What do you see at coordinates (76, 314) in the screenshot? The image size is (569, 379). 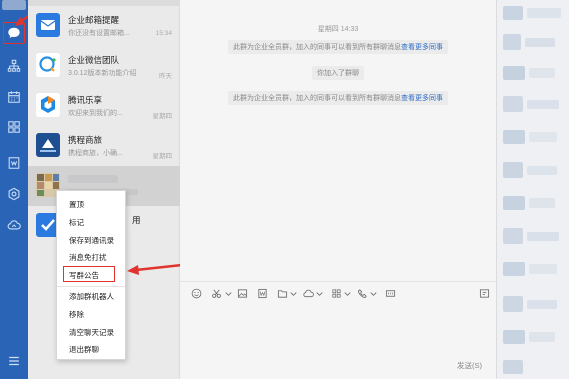 I see `menu-item-remove: 移除` at bounding box center [76, 314].